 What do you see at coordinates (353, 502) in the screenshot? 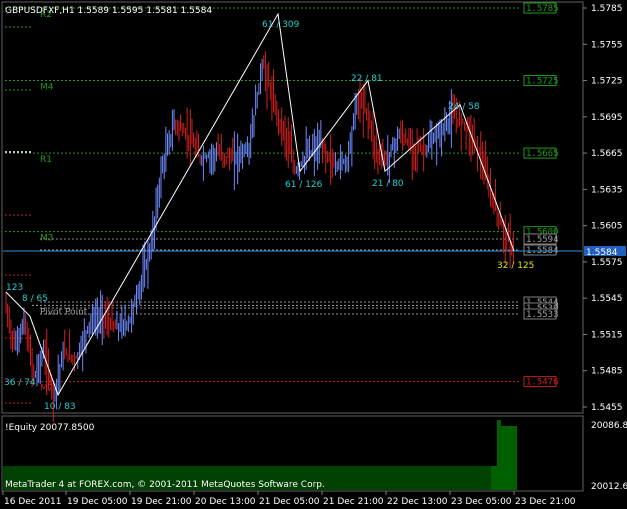
I see `time-axis-tick-label: 21 Dec 21:00` at bounding box center [353, 502].